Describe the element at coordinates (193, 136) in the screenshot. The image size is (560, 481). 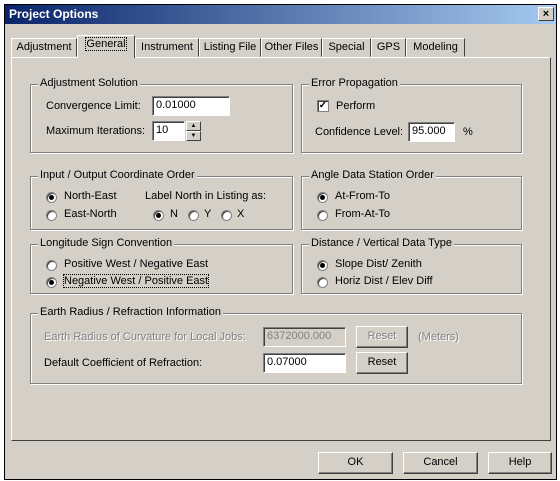
I see `spin-down-icon: ▼` at that location.